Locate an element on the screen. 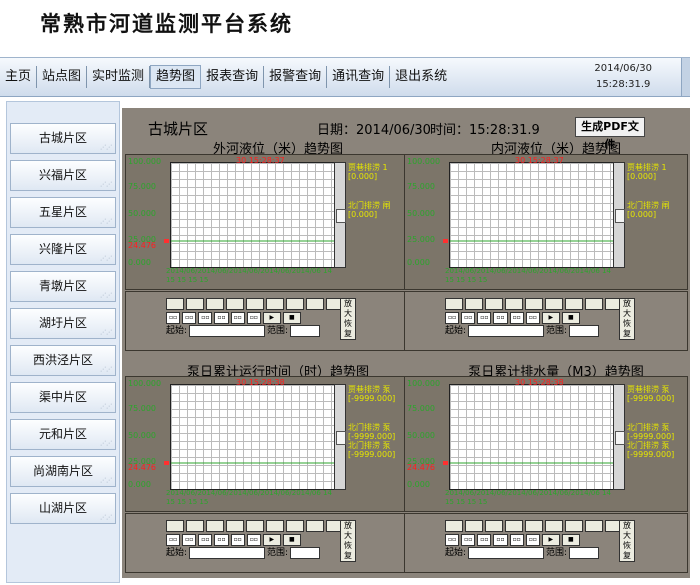  nav-comm: 通讯查询 is located at coordinates (359, 77).